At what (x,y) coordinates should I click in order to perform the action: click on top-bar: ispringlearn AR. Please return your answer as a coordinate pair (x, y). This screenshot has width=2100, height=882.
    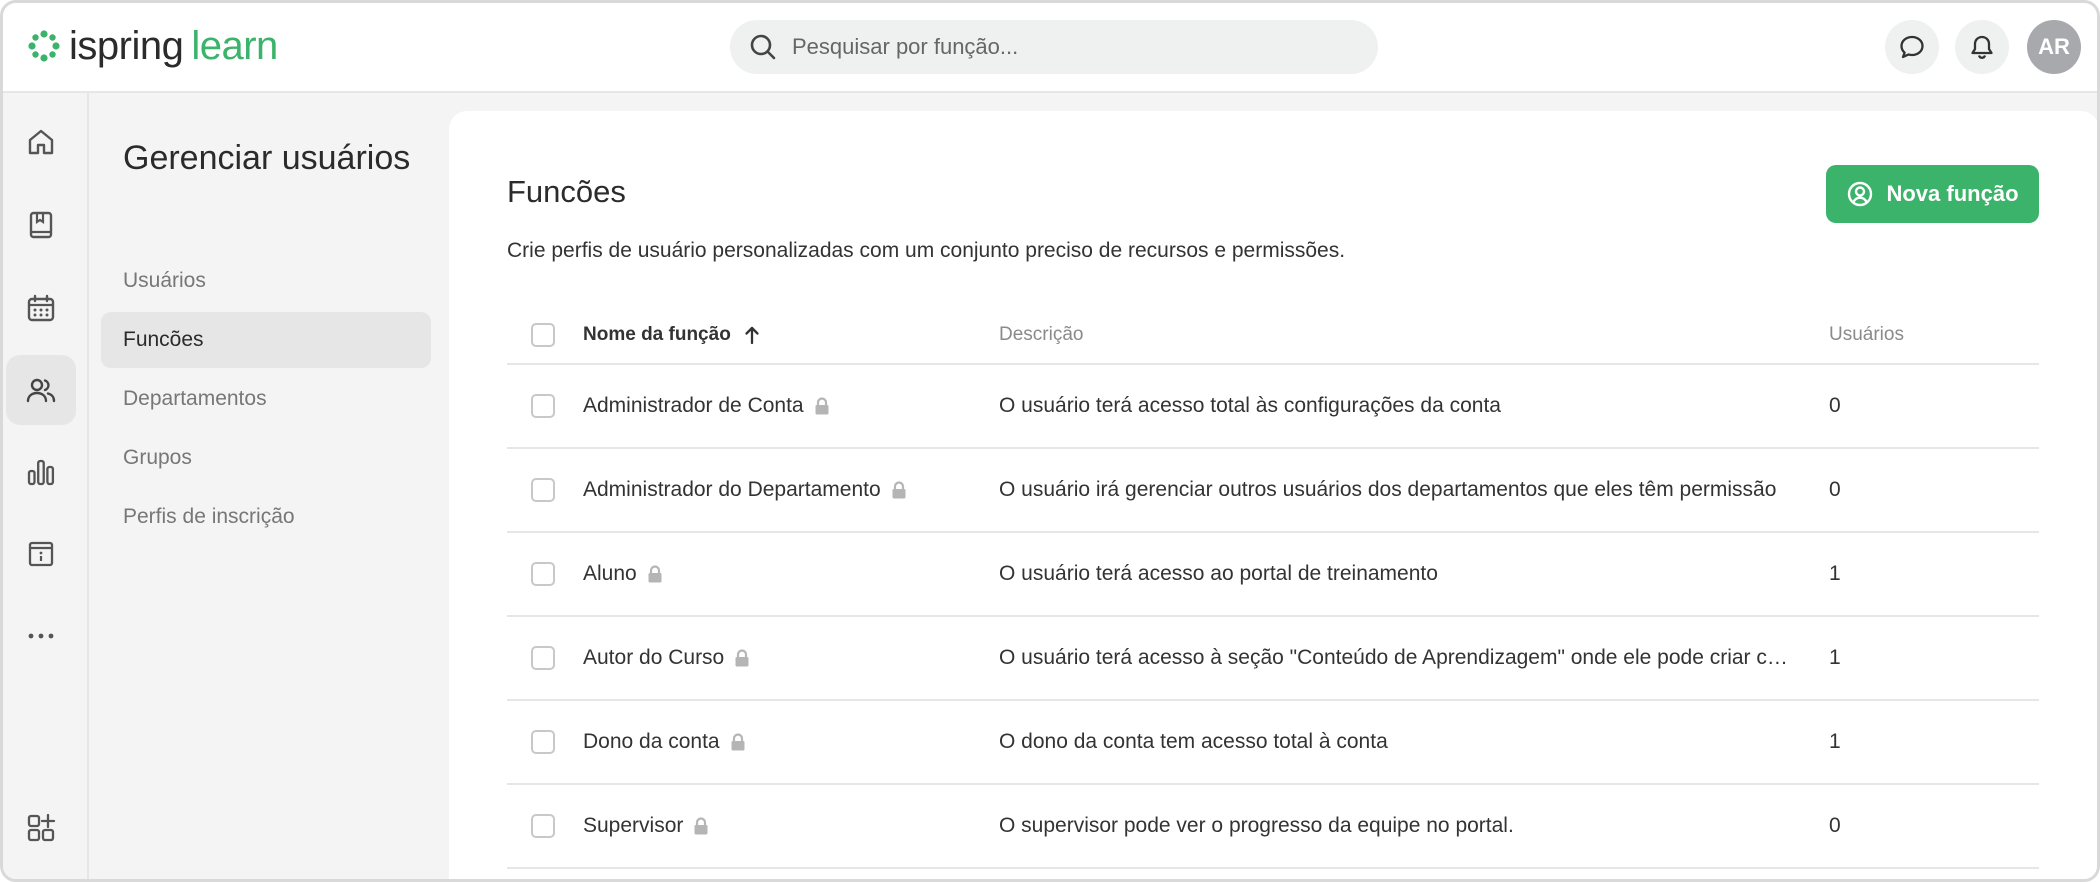
    Looking at the image, I should click on (1050, 48).